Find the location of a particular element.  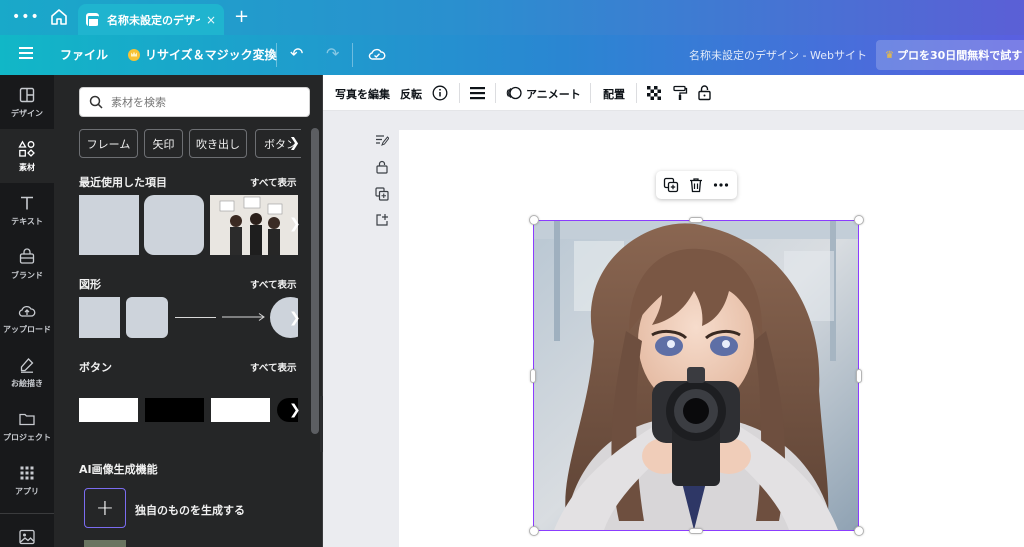

recent-item-photo-thumbnail is located at coordinates (254, 225).